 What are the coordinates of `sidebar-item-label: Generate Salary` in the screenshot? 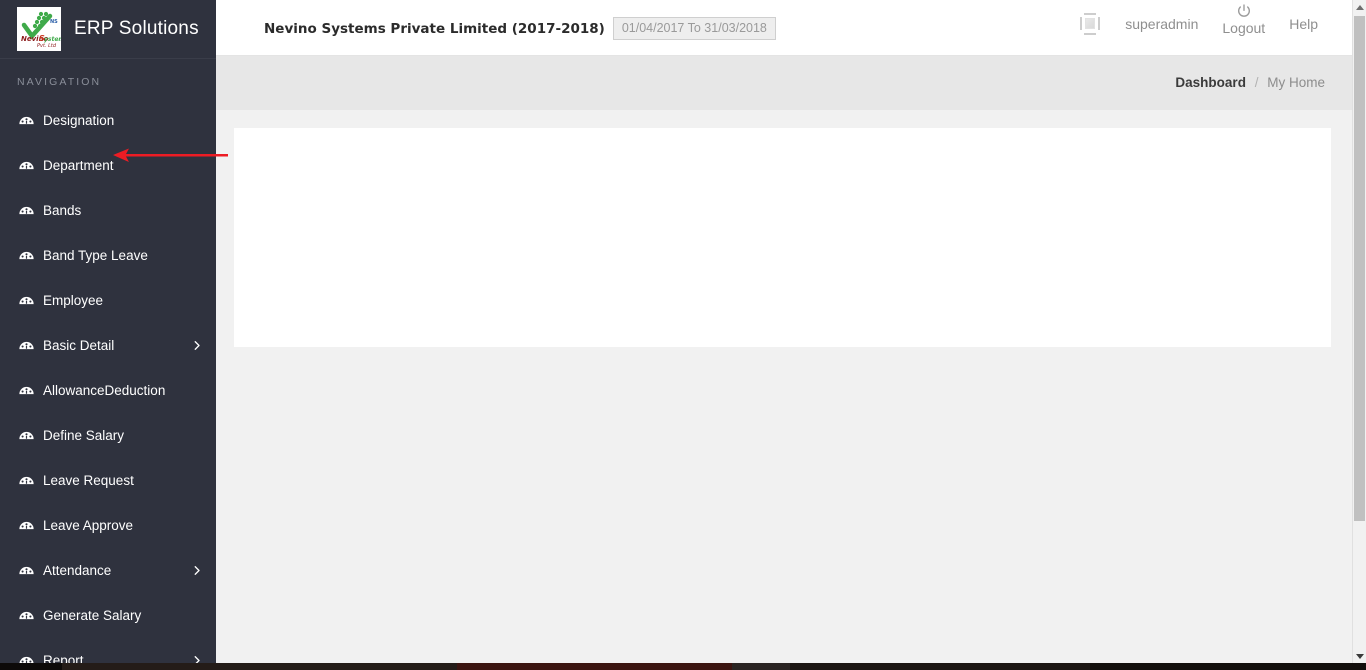 It's located at (92, 615).